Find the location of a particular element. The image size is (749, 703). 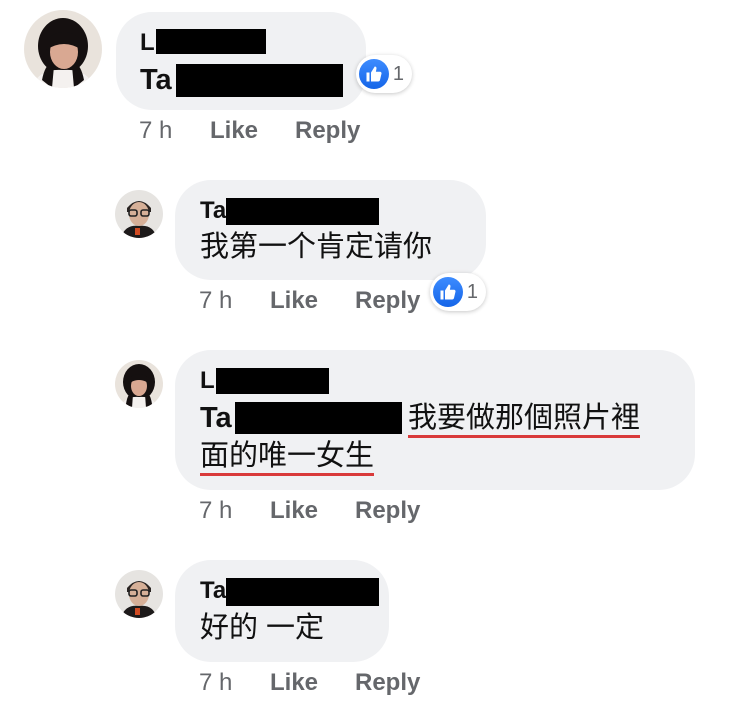

comment-text: 我第一个肯定请你 is located at coordinates (316, 247).